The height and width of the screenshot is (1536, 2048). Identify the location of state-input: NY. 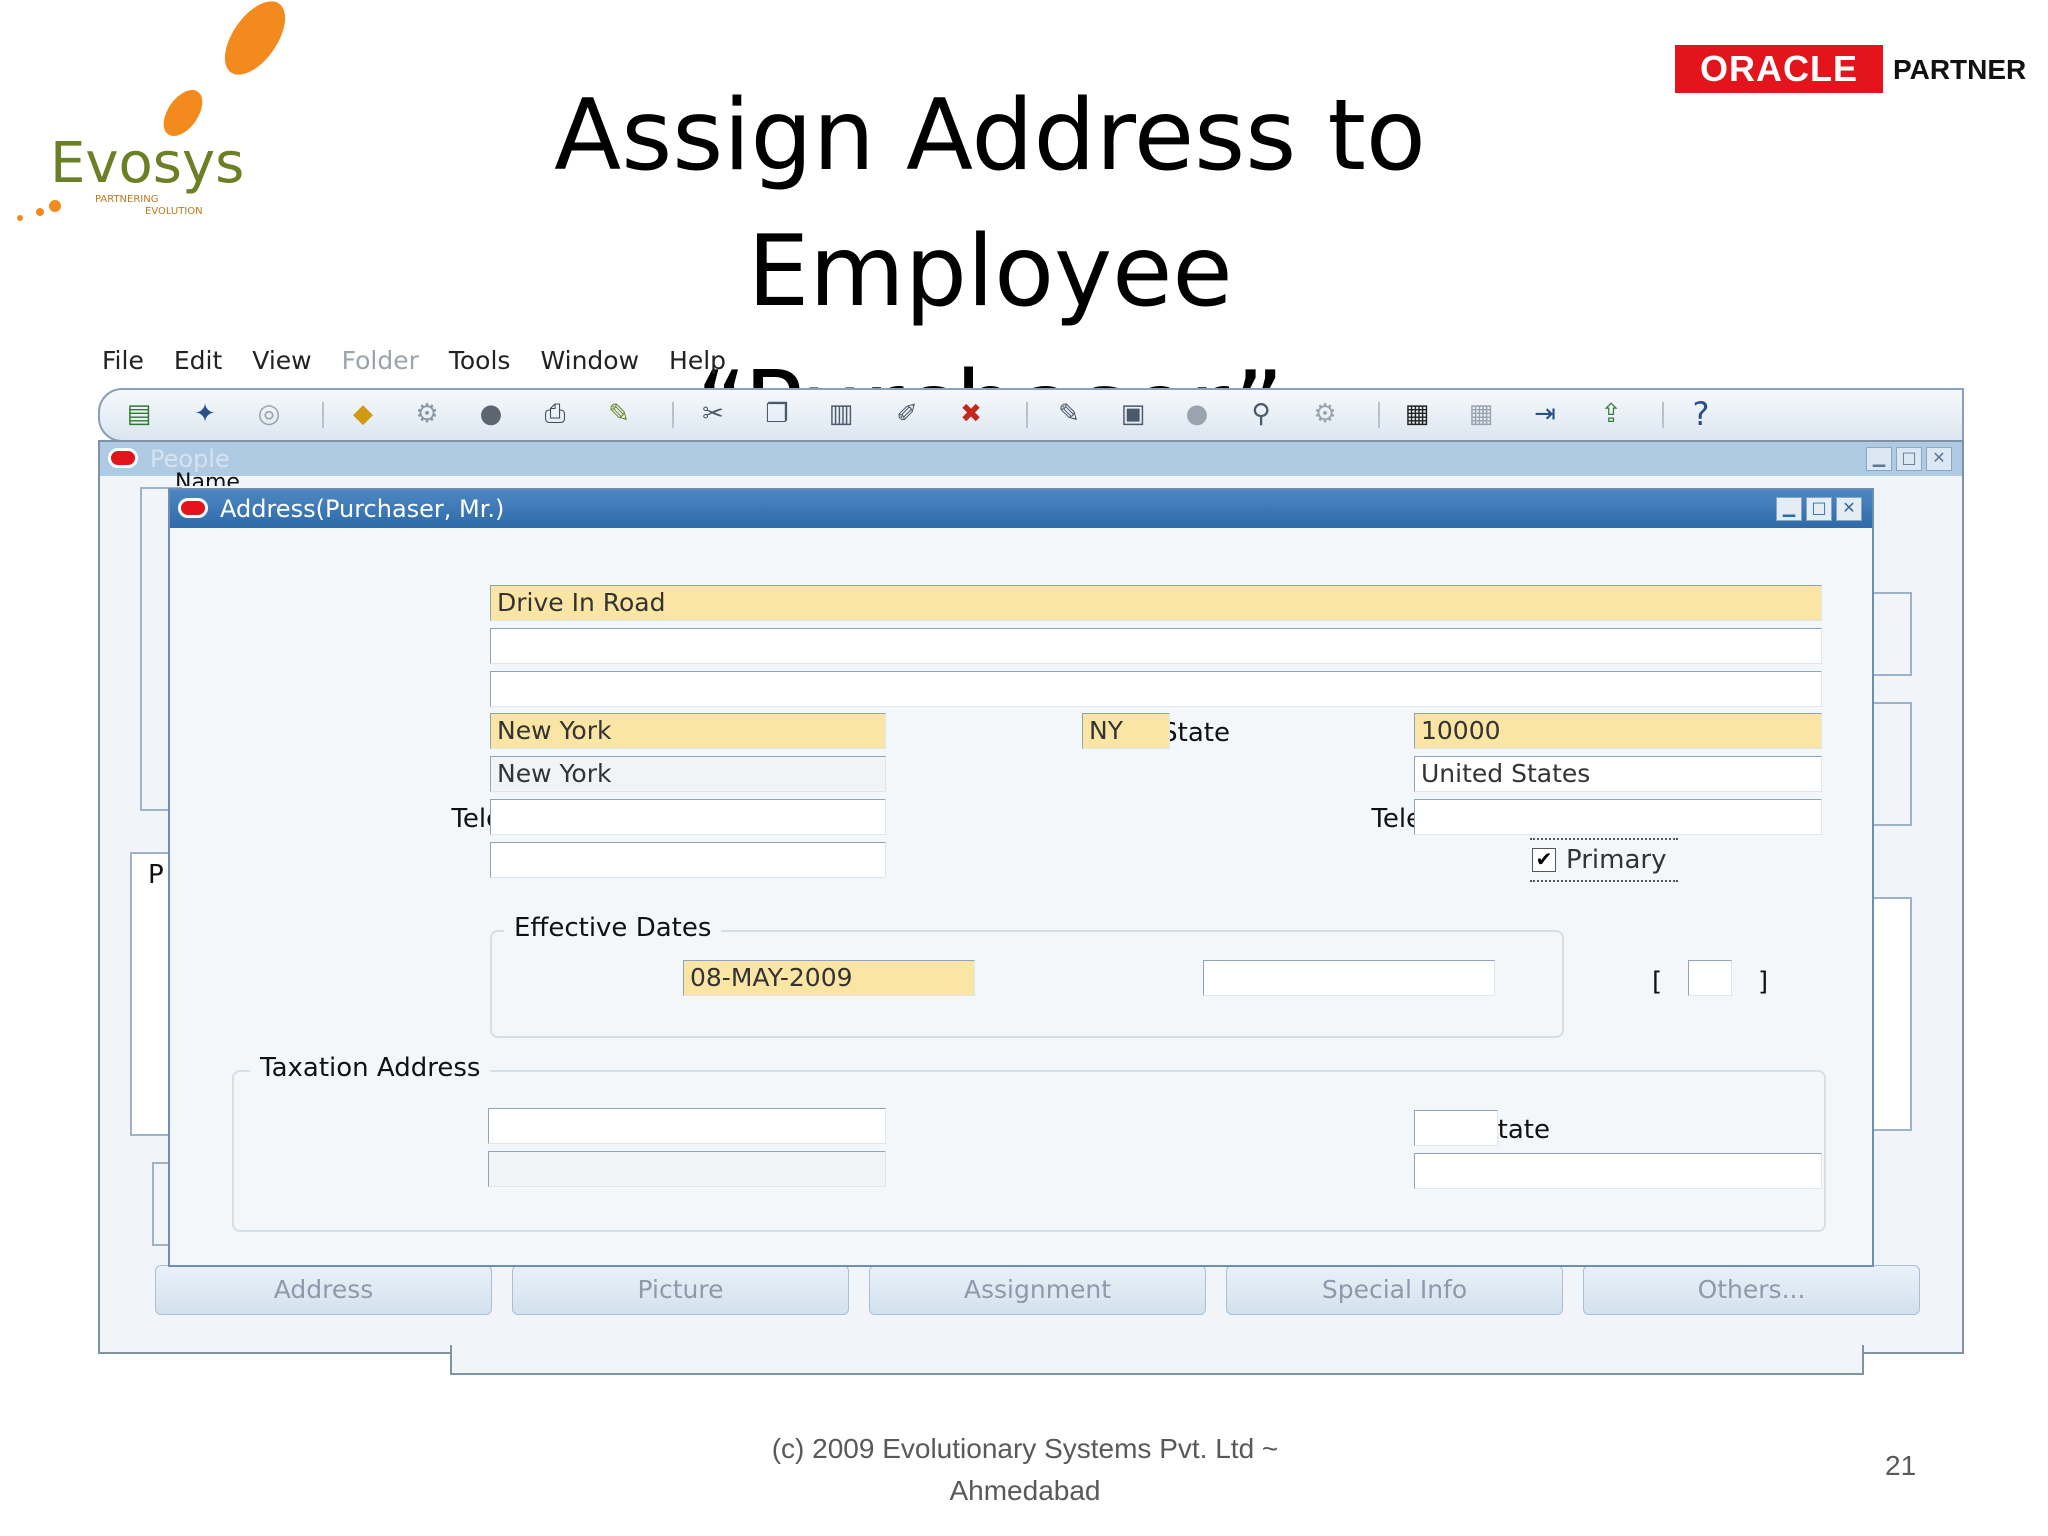
(1126, 731).